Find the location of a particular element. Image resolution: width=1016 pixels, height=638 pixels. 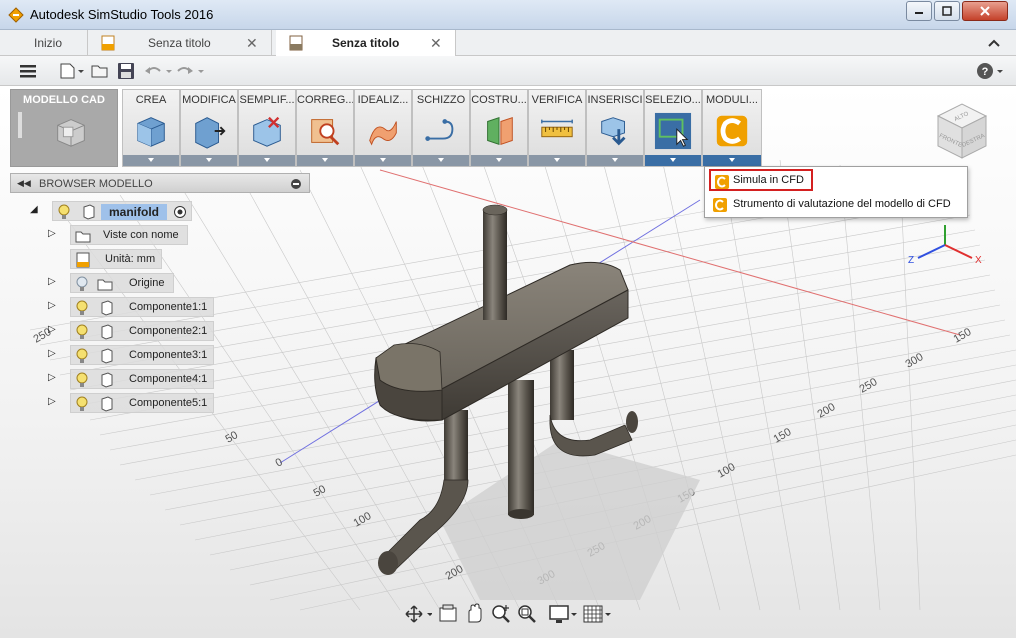

tree-node-component: Componente4:1 is located at coordinates (142, 379).